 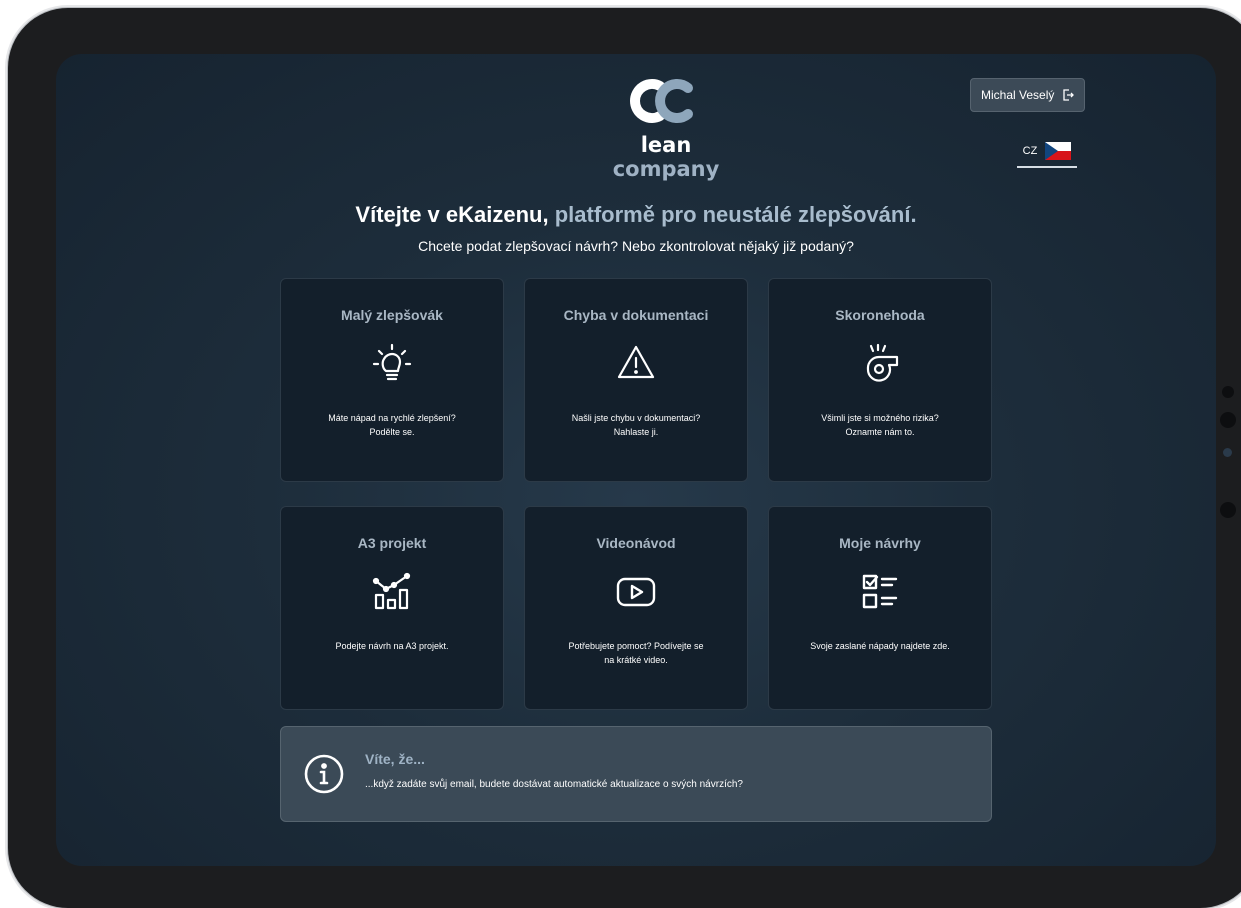 What do you see at coordinates (392, 646) in the screenshot?
I see `card-description: Podejte návrh na A3 projekt.` at bounding box center [392, 646].